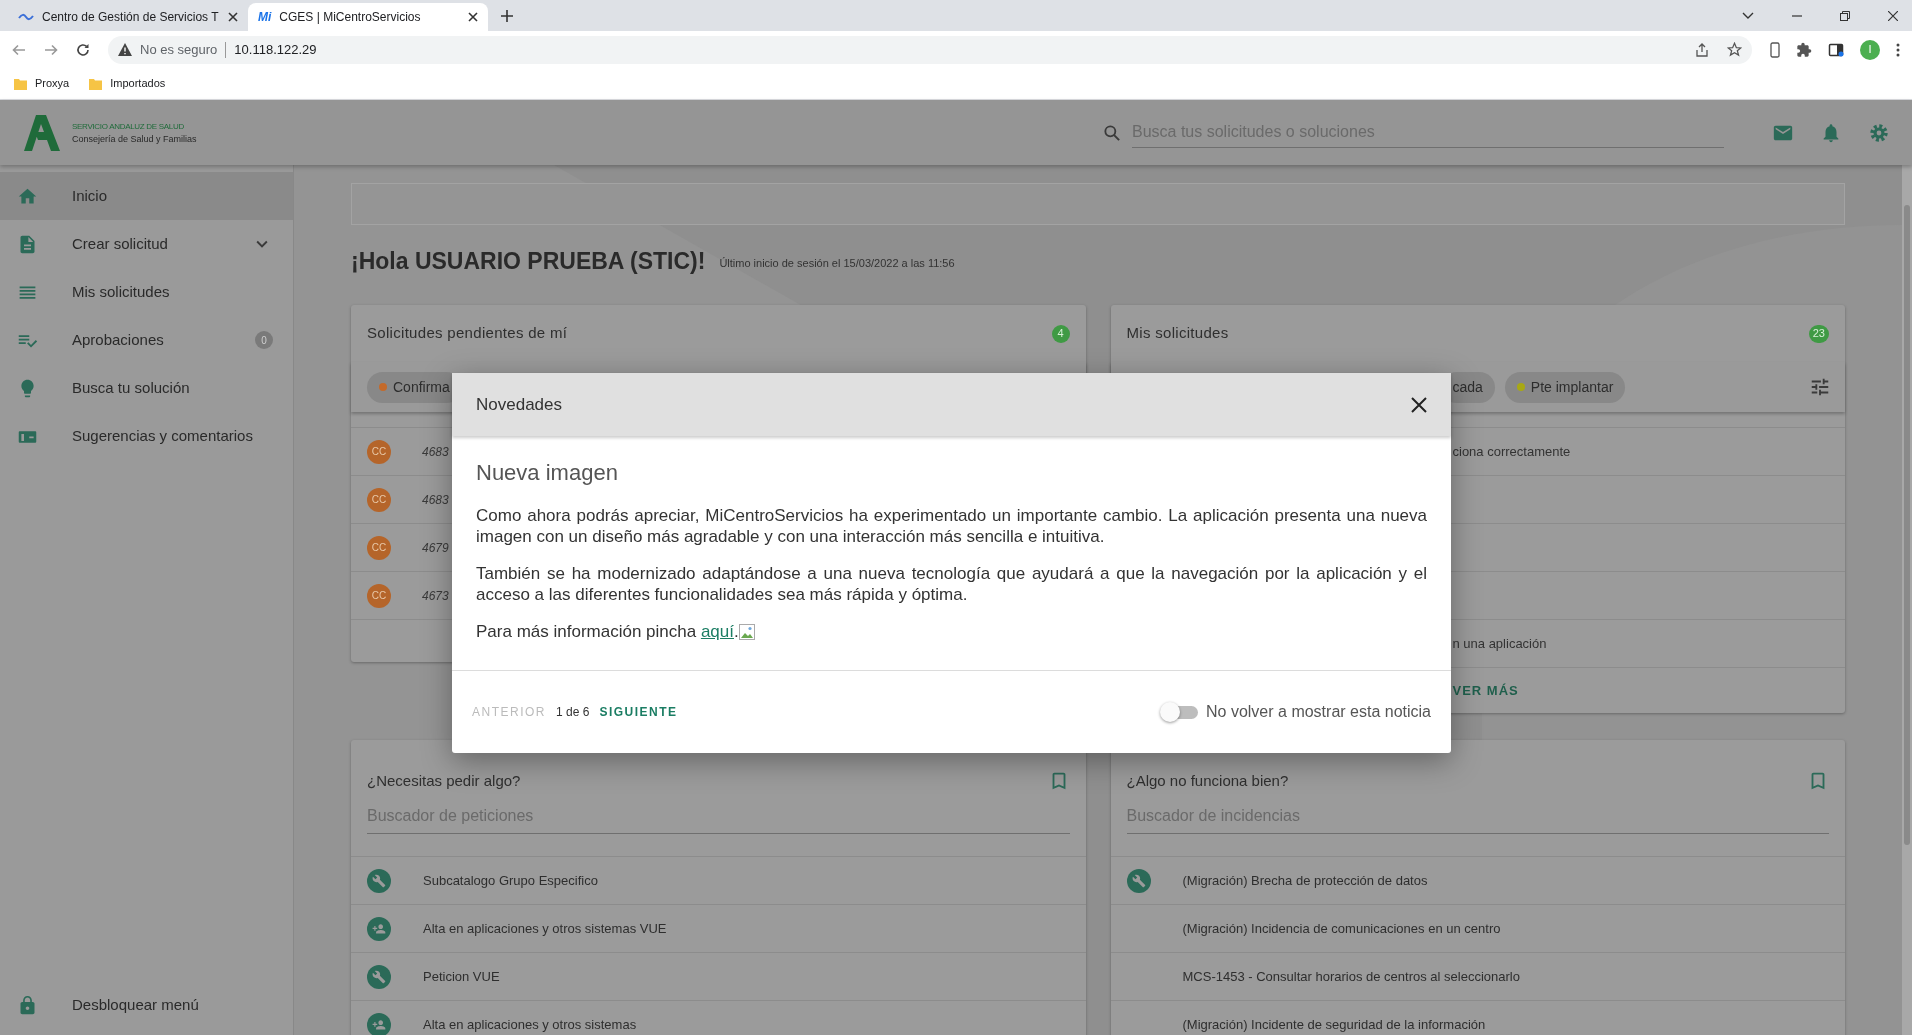 The width and height of the screenshot is (1912, 1036). I want to click on count-badge: 23, so click(1818, 333).